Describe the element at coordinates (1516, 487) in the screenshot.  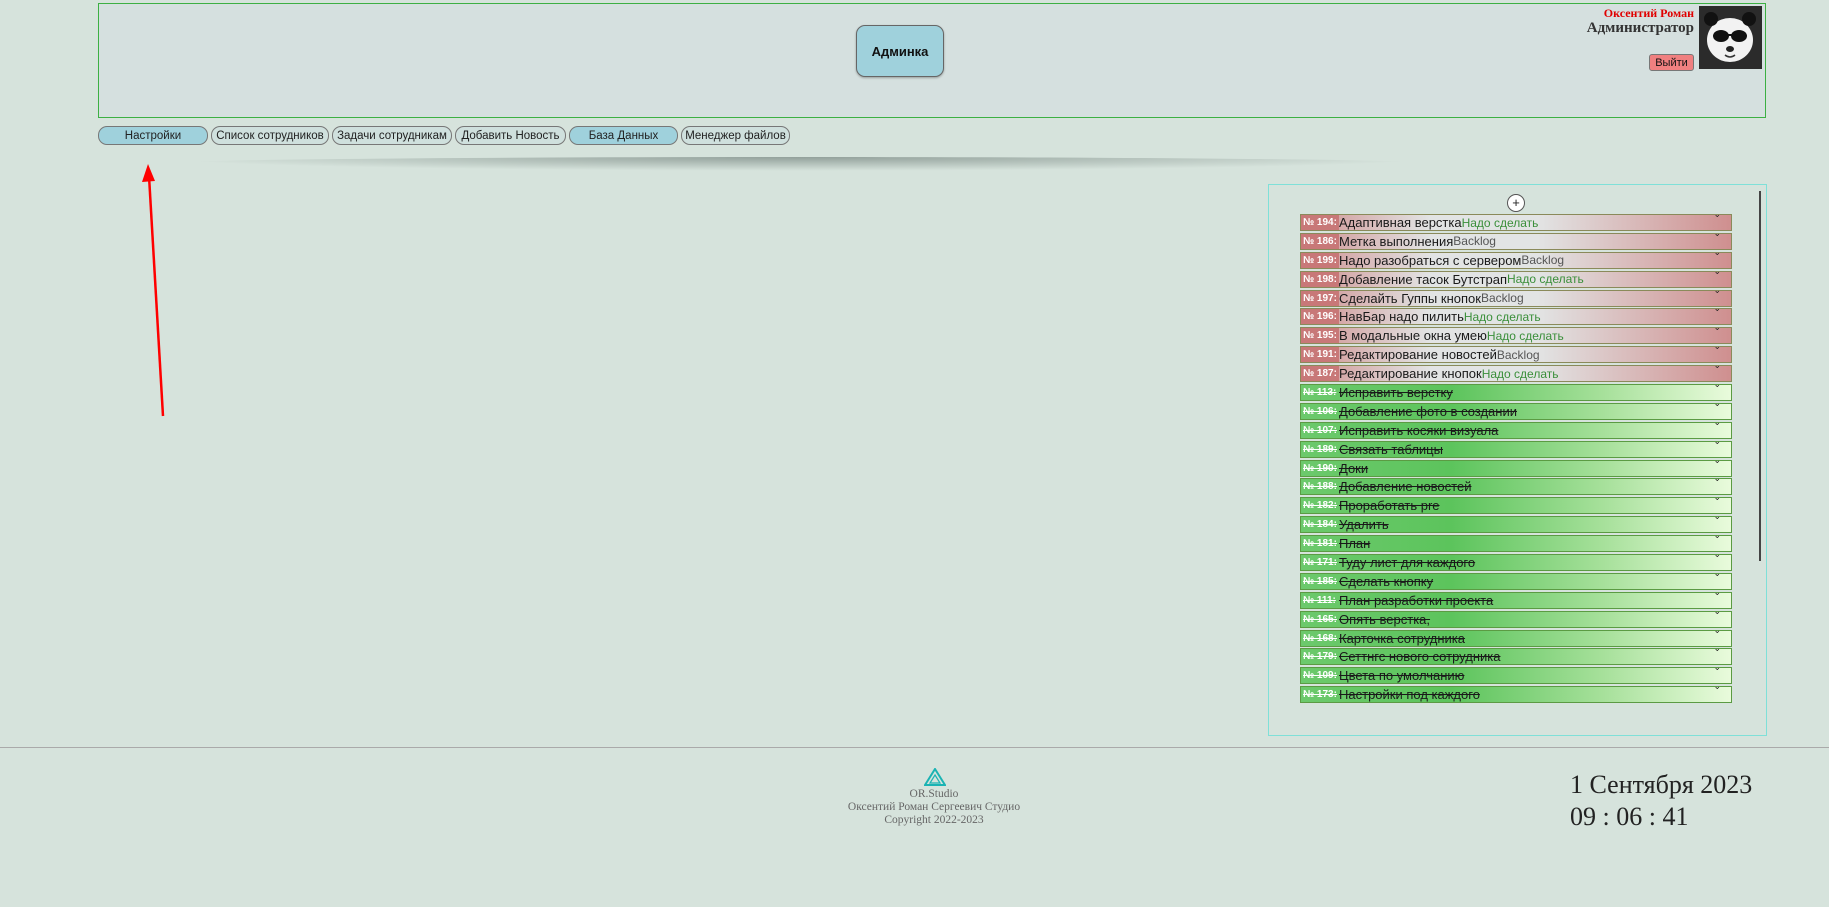
I see `task-row: № 188: Добавление новостей ⌄` at that location.